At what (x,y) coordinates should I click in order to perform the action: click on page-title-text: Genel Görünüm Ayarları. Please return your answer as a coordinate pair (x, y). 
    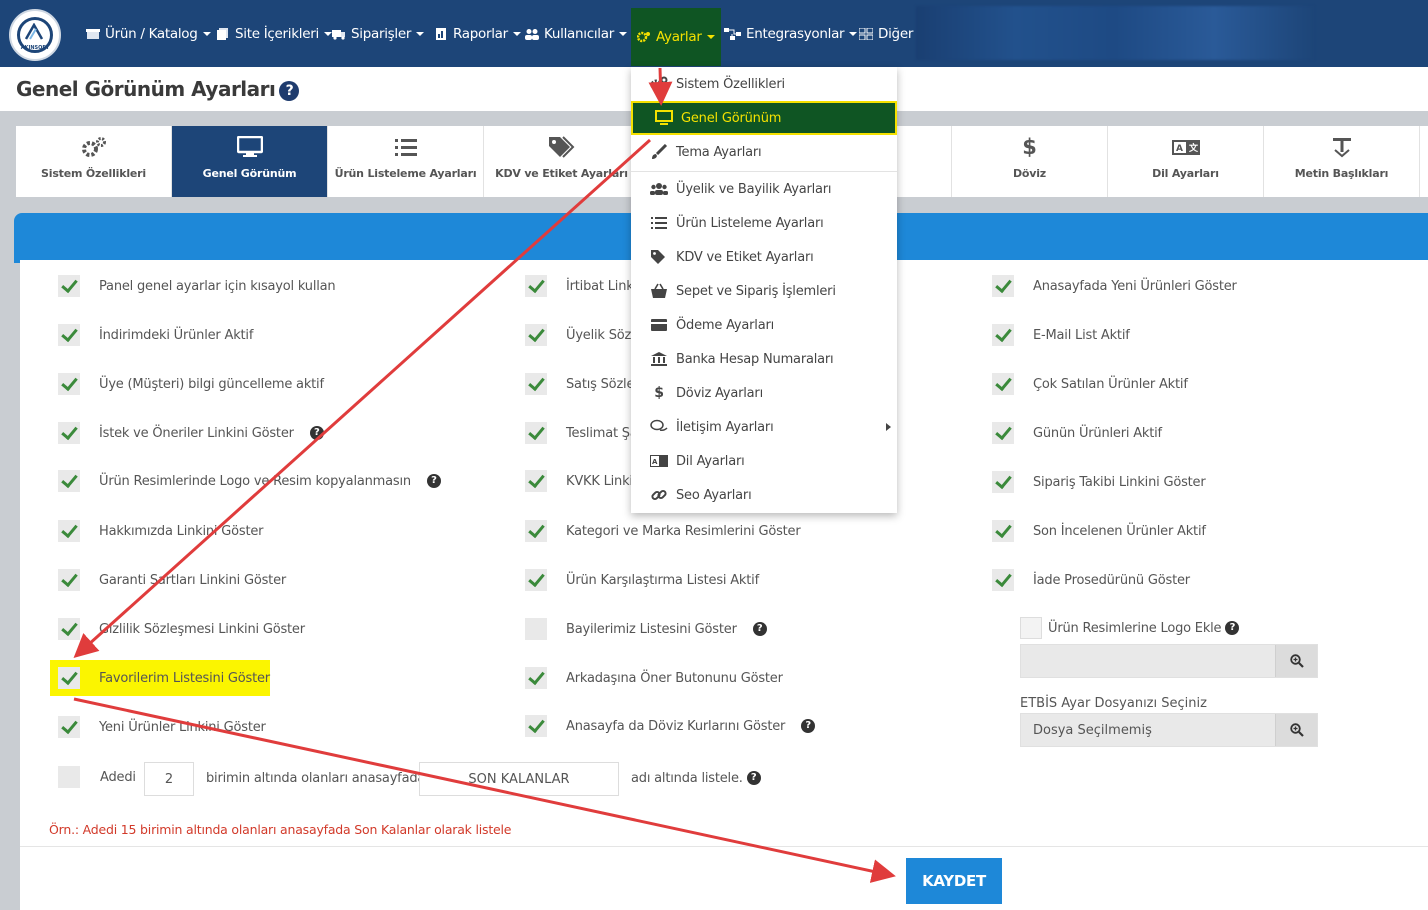
    Looking at the image, I should click on (146, 89).